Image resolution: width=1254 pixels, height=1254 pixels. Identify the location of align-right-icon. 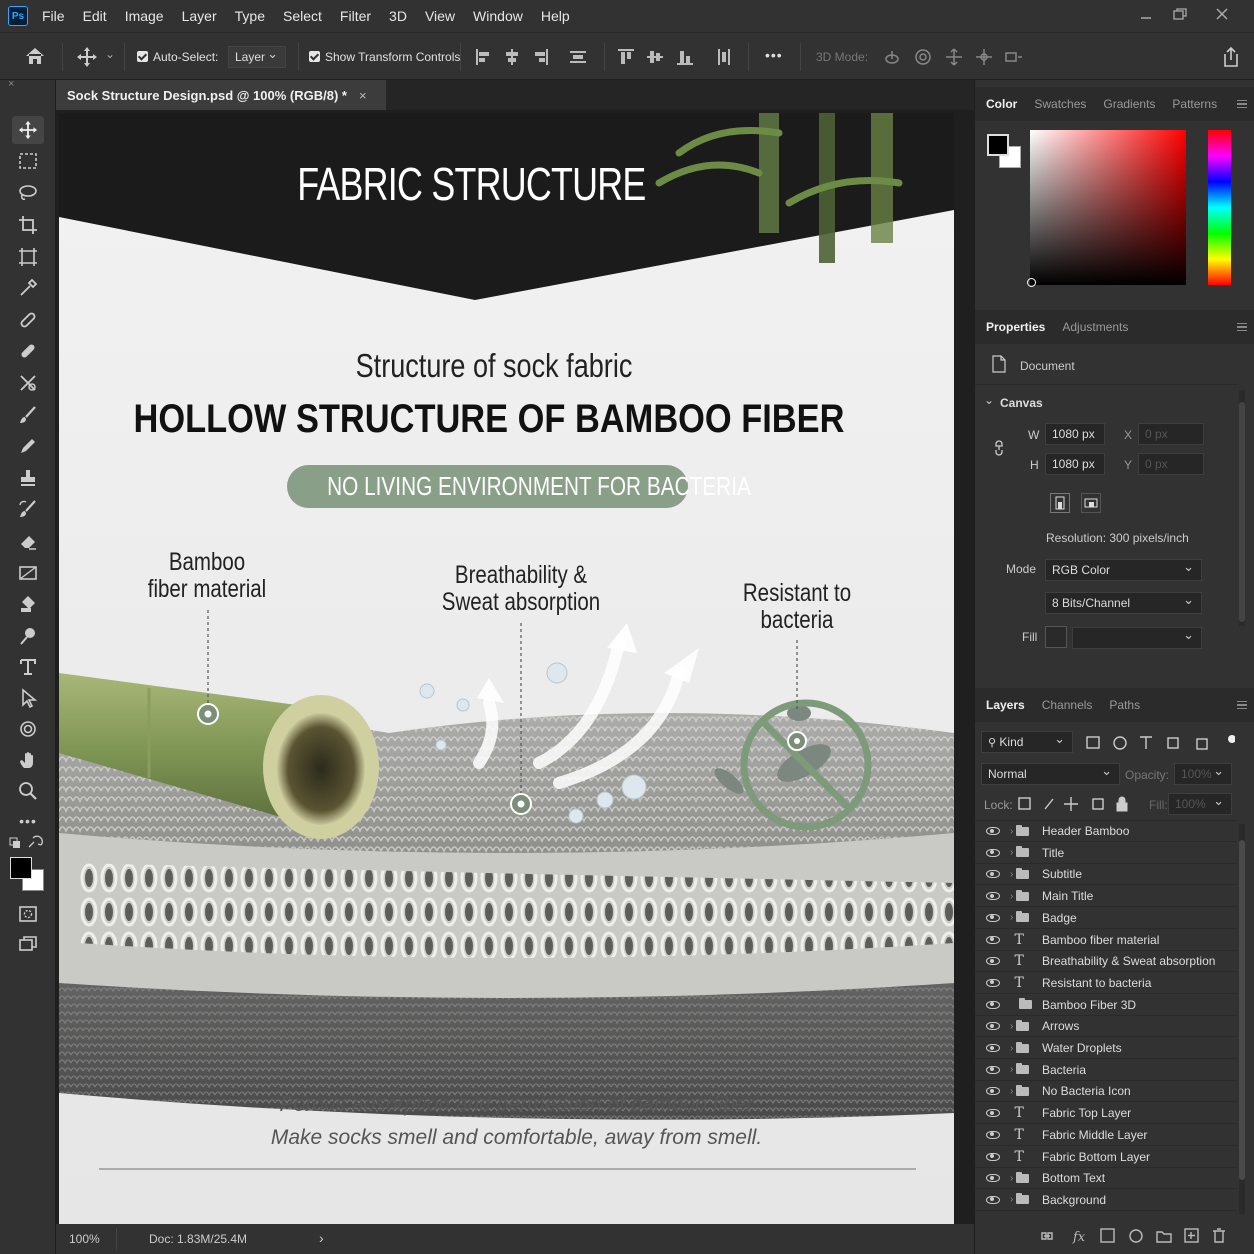
(540, 57).